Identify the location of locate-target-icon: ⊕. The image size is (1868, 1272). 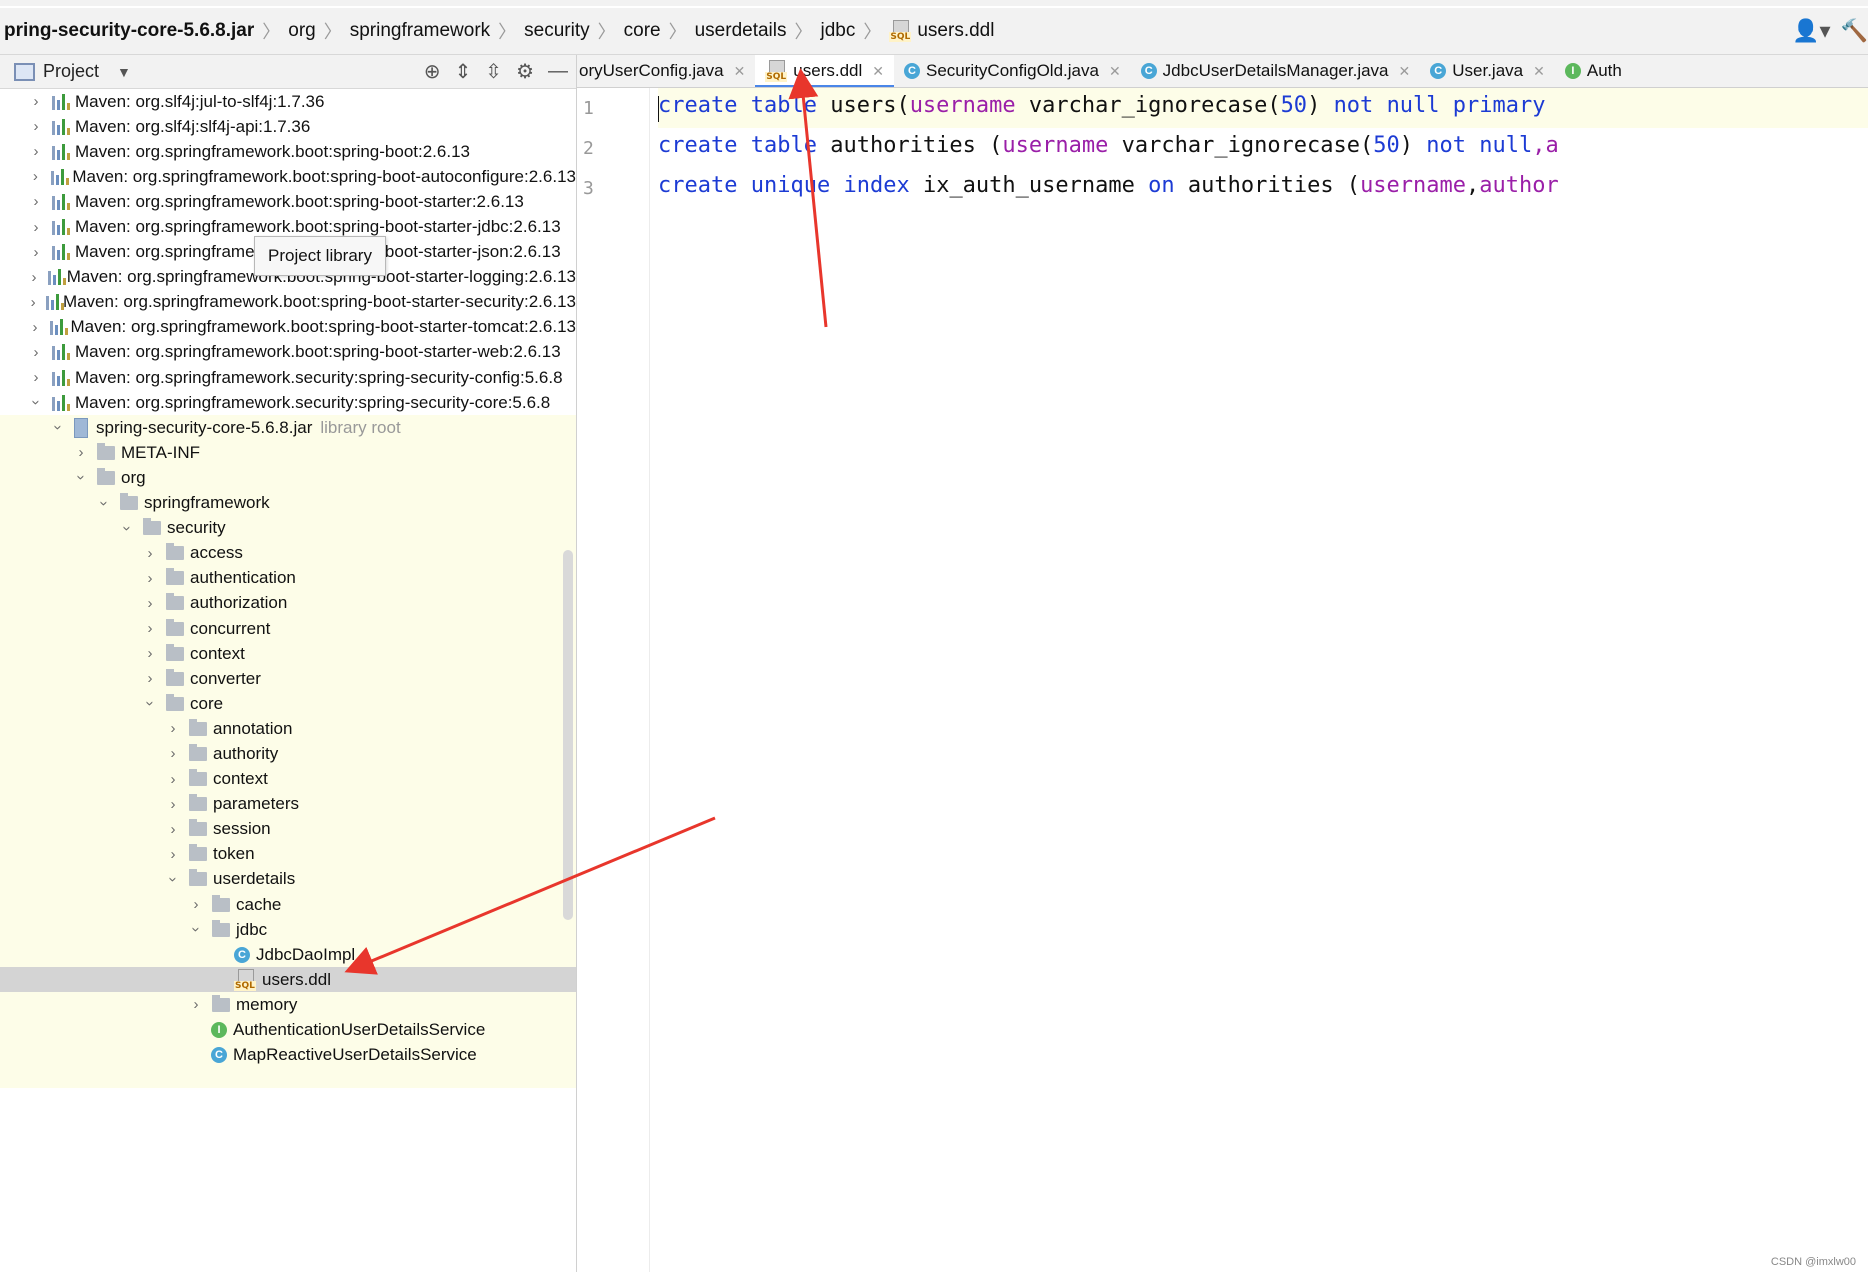
(432, 71).